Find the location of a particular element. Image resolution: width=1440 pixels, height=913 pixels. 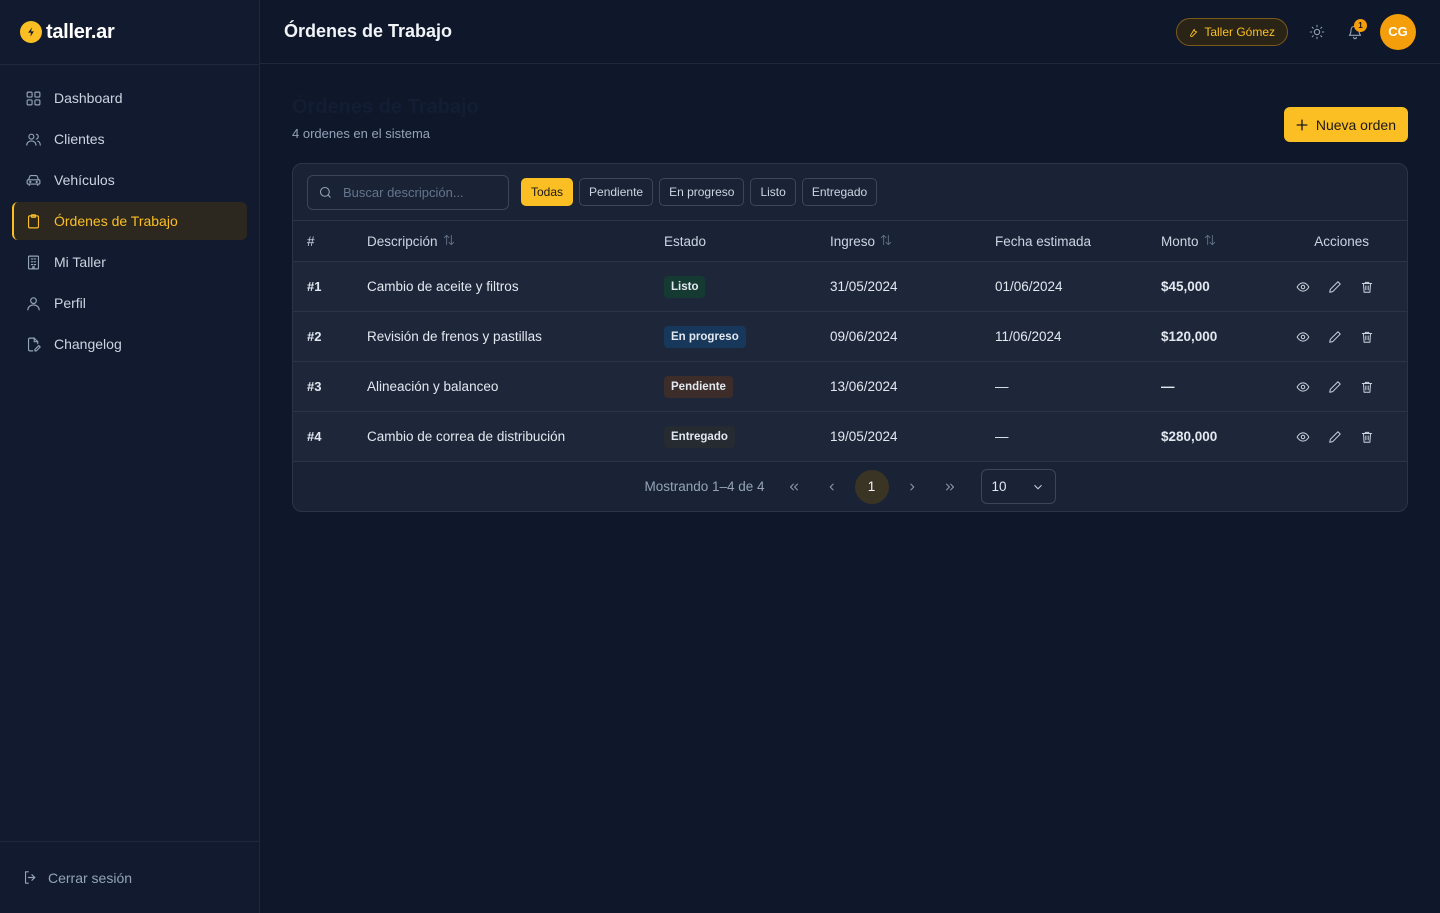

chevron-left-icon is located at coordinates (831, 486).